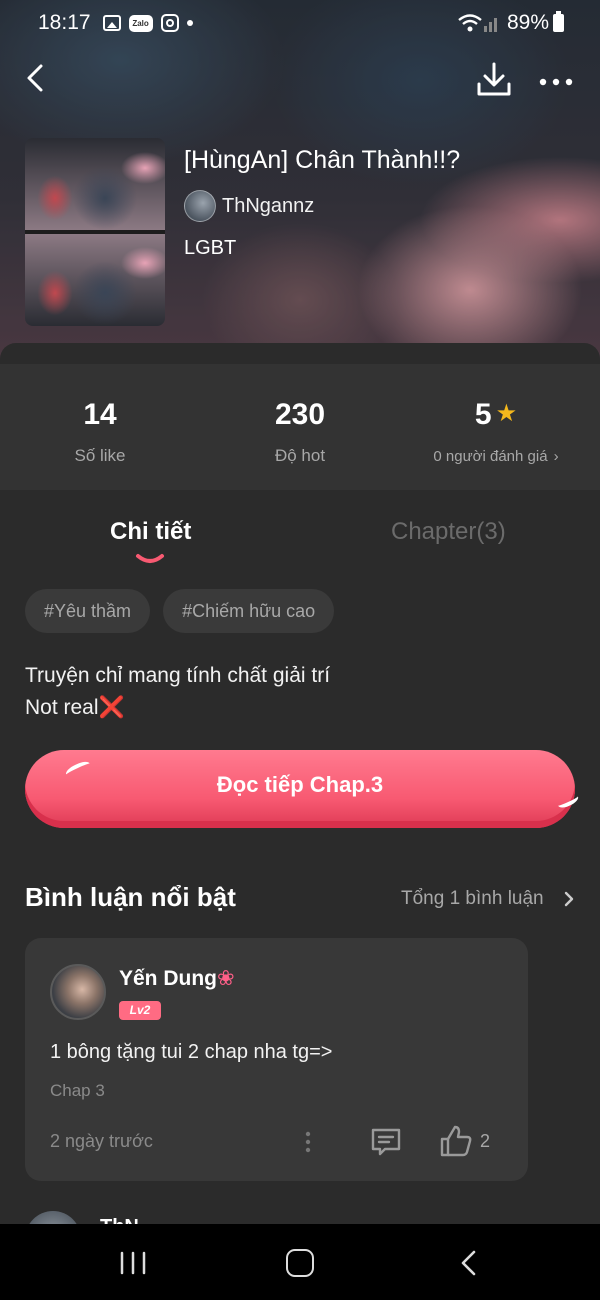  I want to click on rating-value: 5, so click(483, 414).